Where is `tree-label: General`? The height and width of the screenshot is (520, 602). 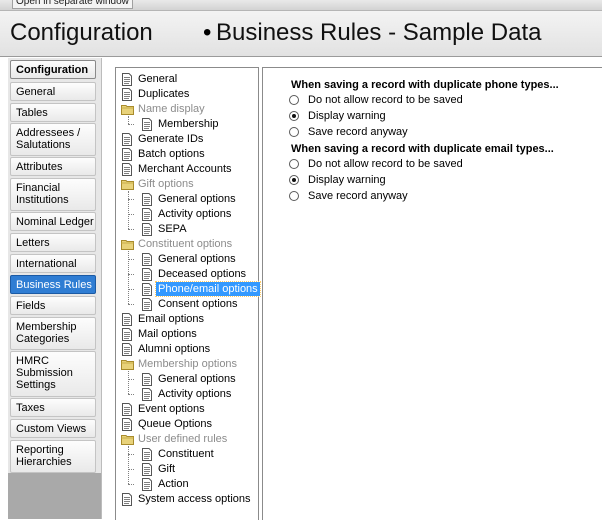 tree-label: General is located at coordinates (158, 79).